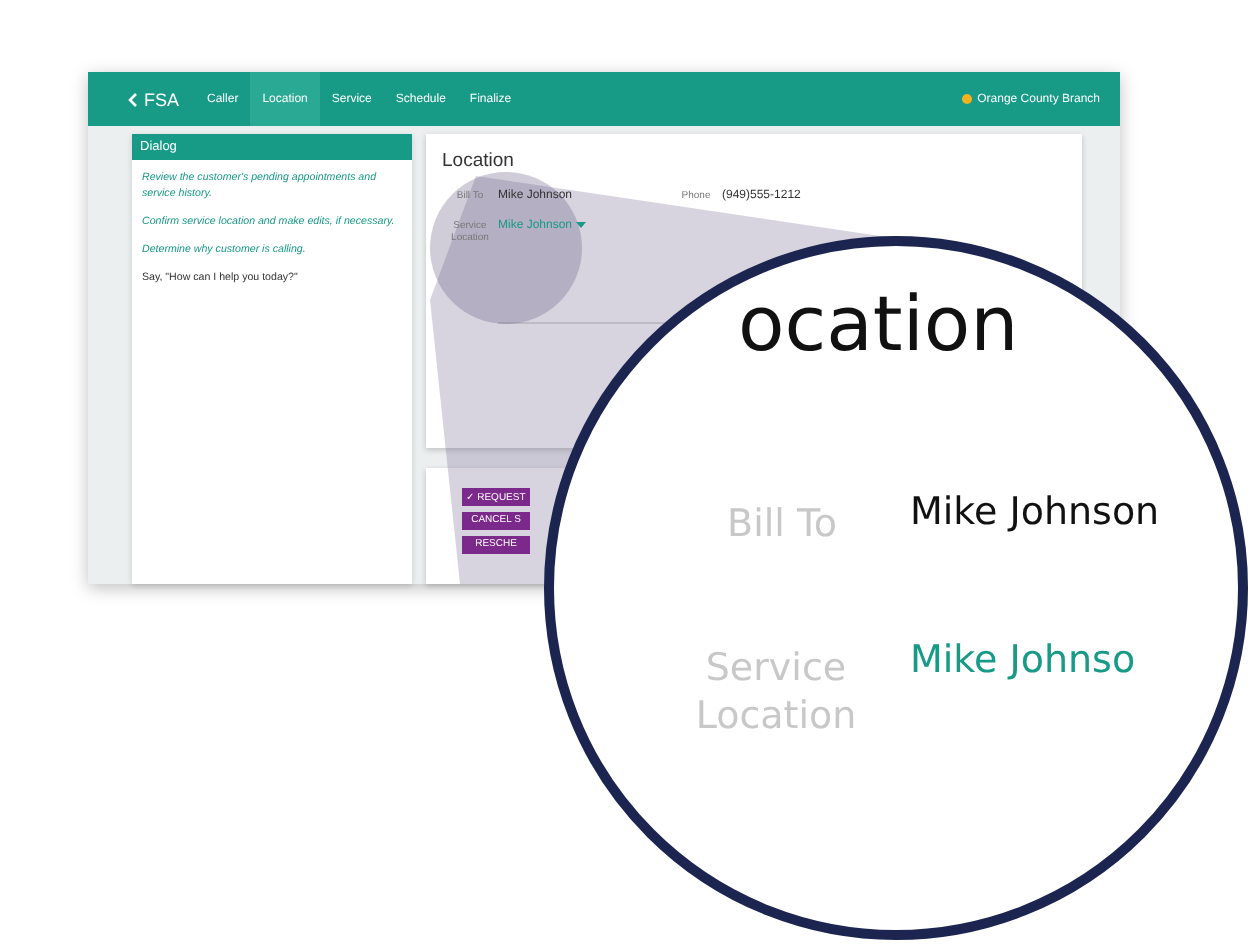 Image resolution: width=1260 pixels, height=944 pixels. Describe the element at coordinates (154, 99) in the screenshot. I see `back-link: FSA` at that location.